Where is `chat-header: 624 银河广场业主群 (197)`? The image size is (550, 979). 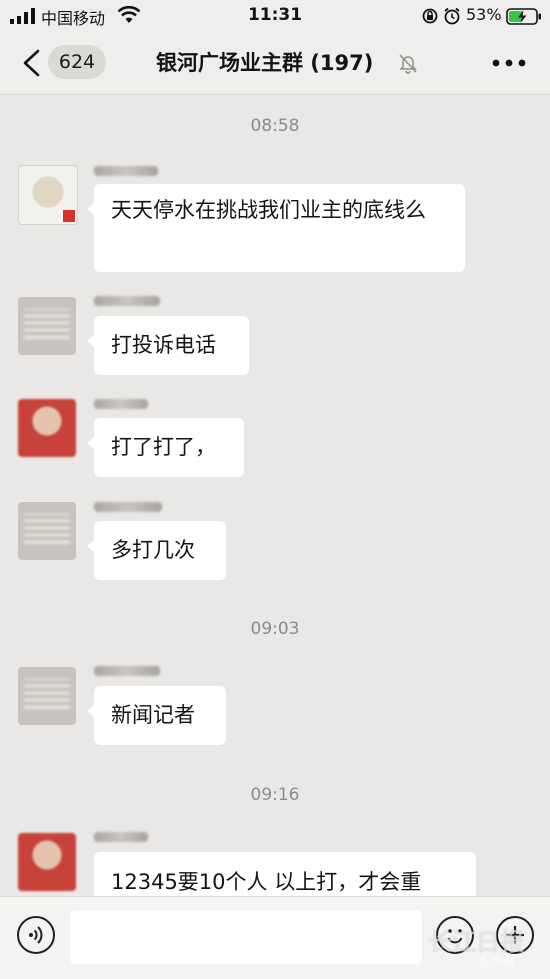
chat-header: 624 银河广场业主群 (197) is located at coordinates (275, 63).